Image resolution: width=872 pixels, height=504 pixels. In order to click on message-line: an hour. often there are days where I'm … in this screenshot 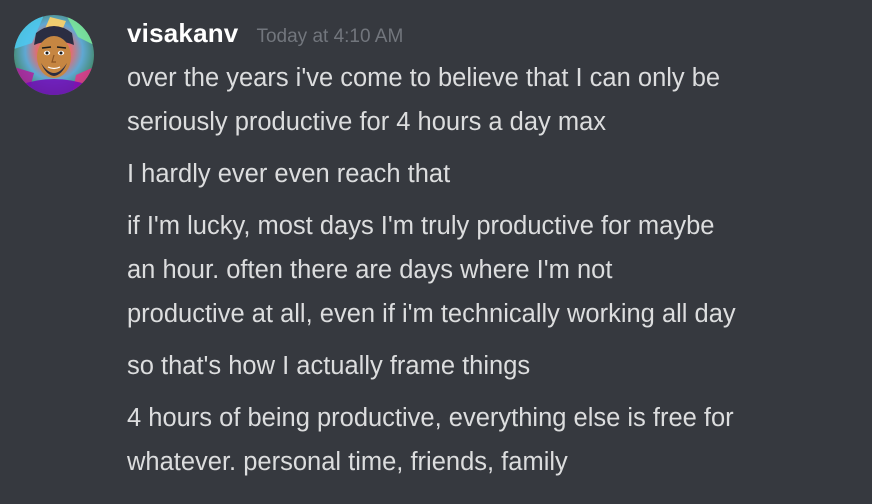, I will do `click(370, 270)`.